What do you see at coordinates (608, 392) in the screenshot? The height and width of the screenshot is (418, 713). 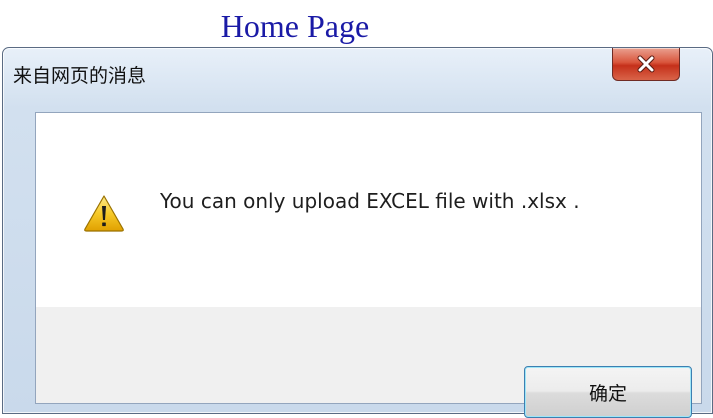 I see `ok-button: 确定` at bounding box center [608, 392].